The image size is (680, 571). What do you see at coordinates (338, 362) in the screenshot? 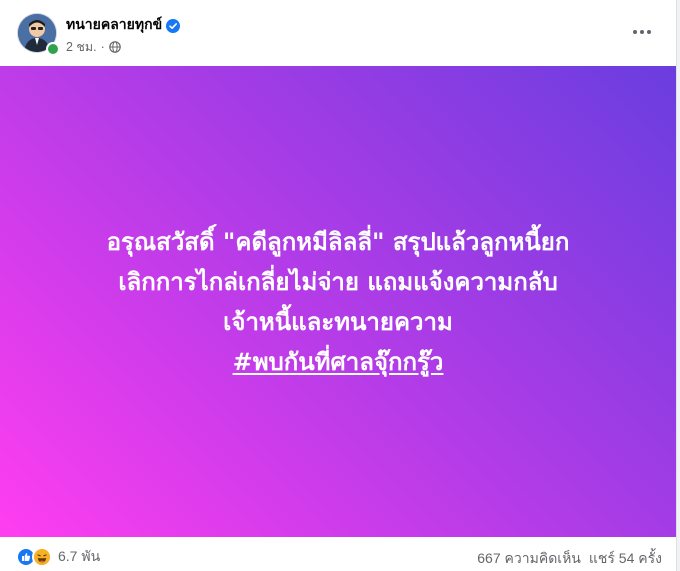
I see `hashtag-link: #พบกันที่ศาลจุ๊กกรู๊ว` at bounding box center [338, 362].